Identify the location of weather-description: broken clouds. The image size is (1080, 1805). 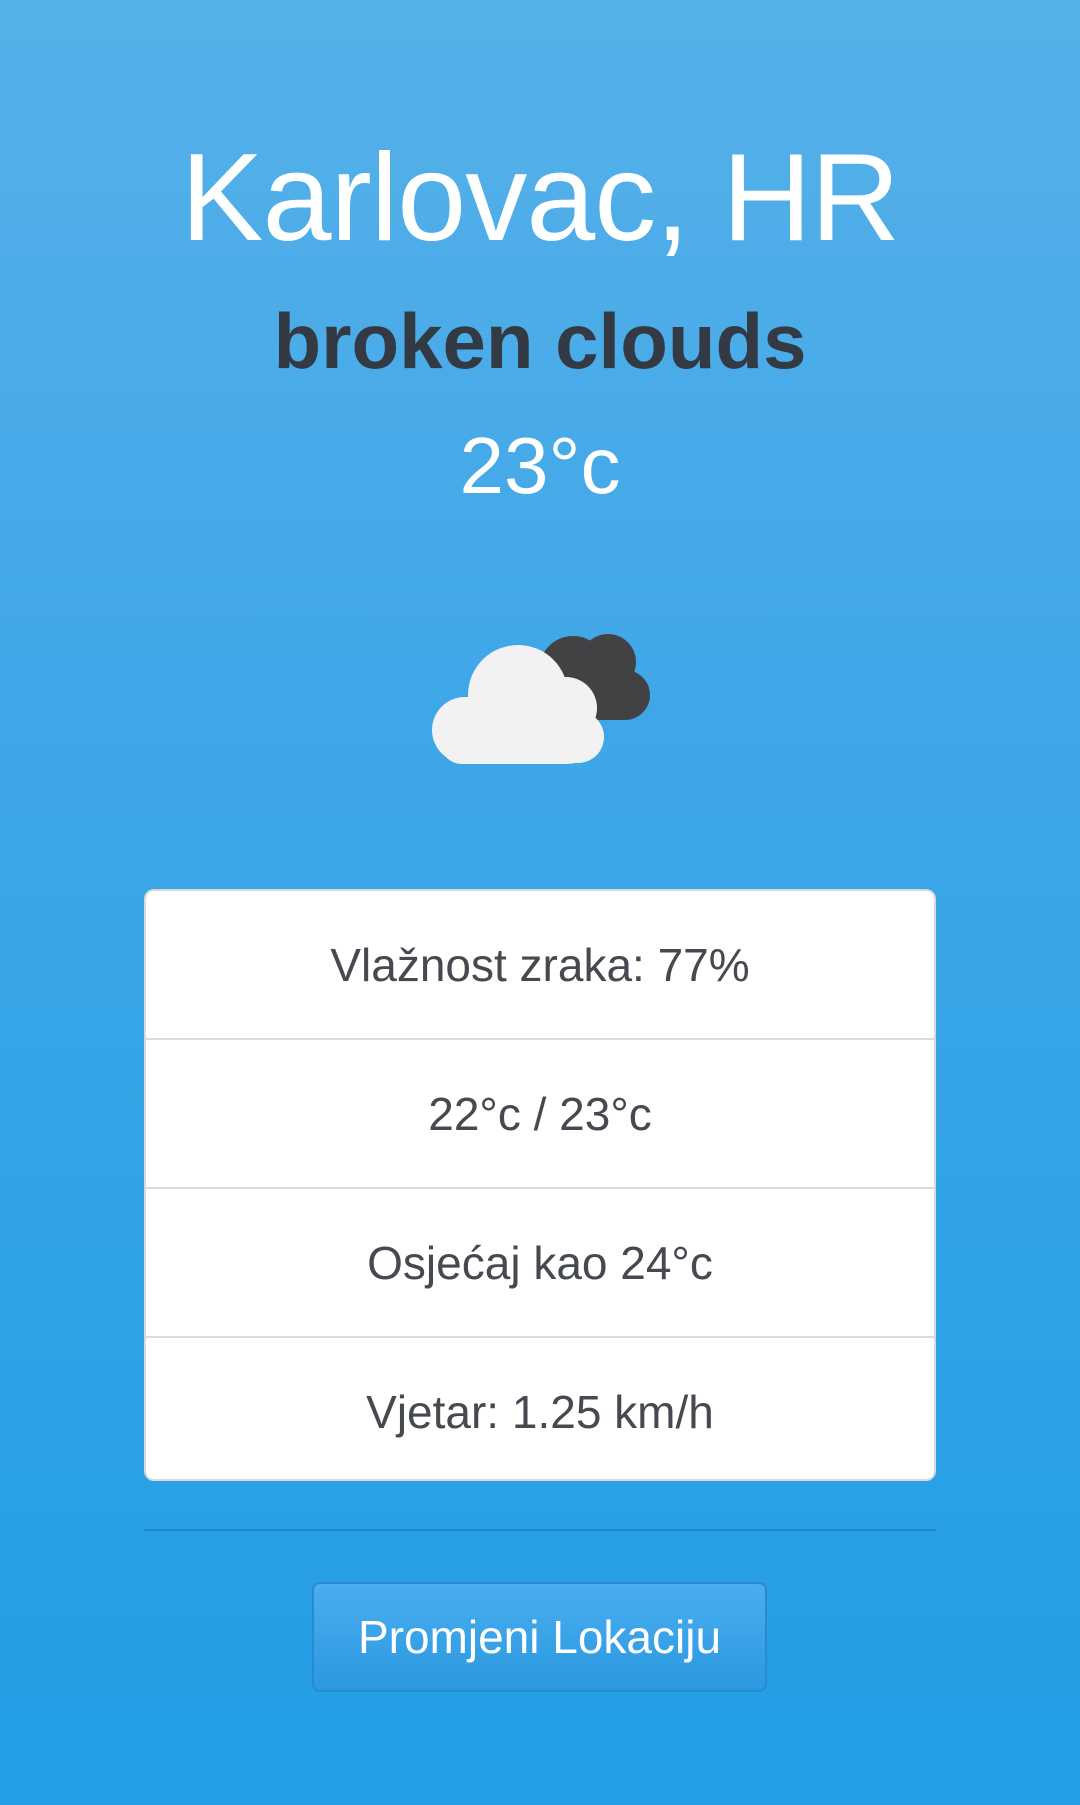
(540, 341).